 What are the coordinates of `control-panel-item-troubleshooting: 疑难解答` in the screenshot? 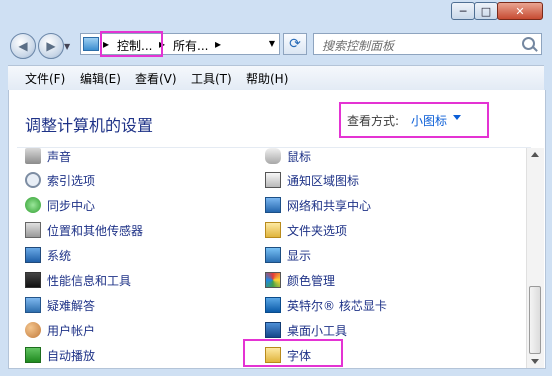 It's located at (60, 305).